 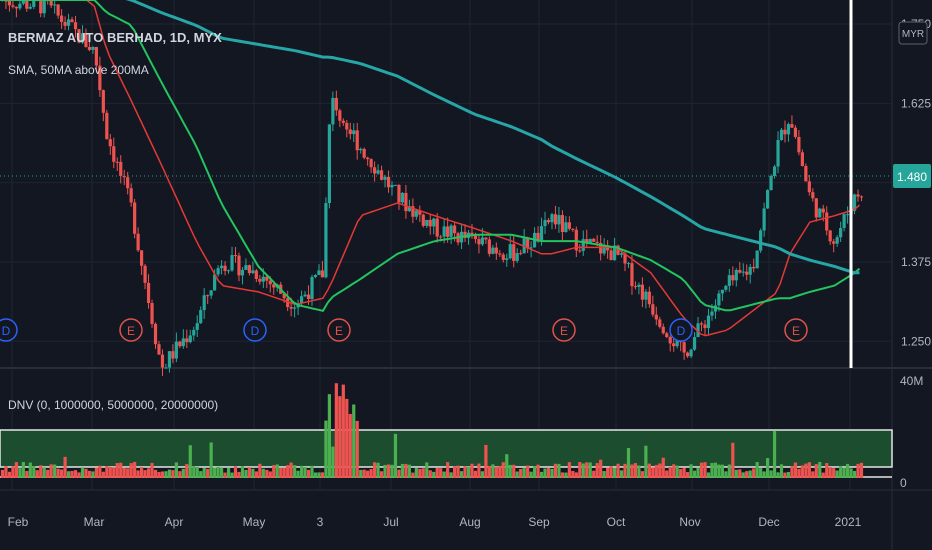 I want to click on svg-text: D, so click(x=6, y=331).